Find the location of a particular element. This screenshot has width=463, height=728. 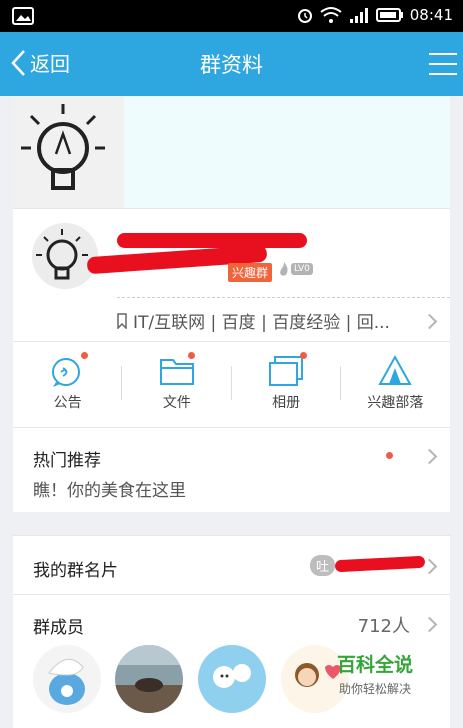

tent-icon is located at coordinates (395, 369).